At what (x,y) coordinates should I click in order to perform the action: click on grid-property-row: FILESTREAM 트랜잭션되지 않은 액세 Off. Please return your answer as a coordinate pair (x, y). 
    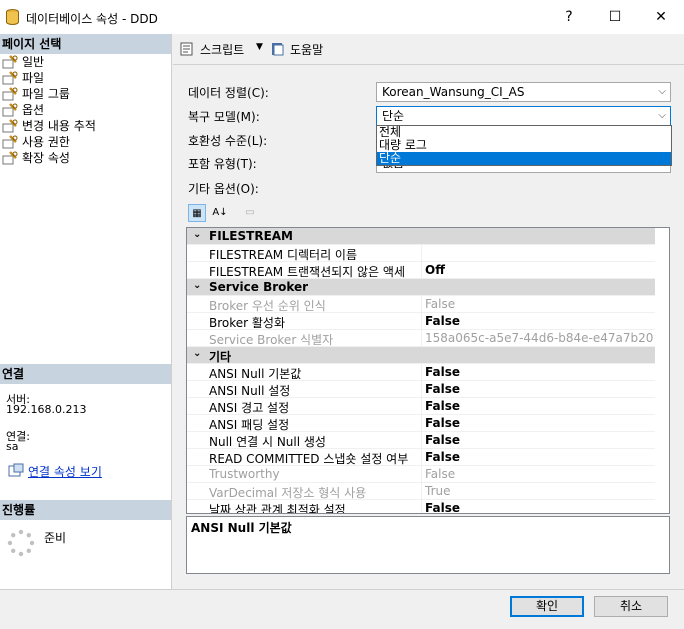
    Looking at the image, I should click on (421, 270).